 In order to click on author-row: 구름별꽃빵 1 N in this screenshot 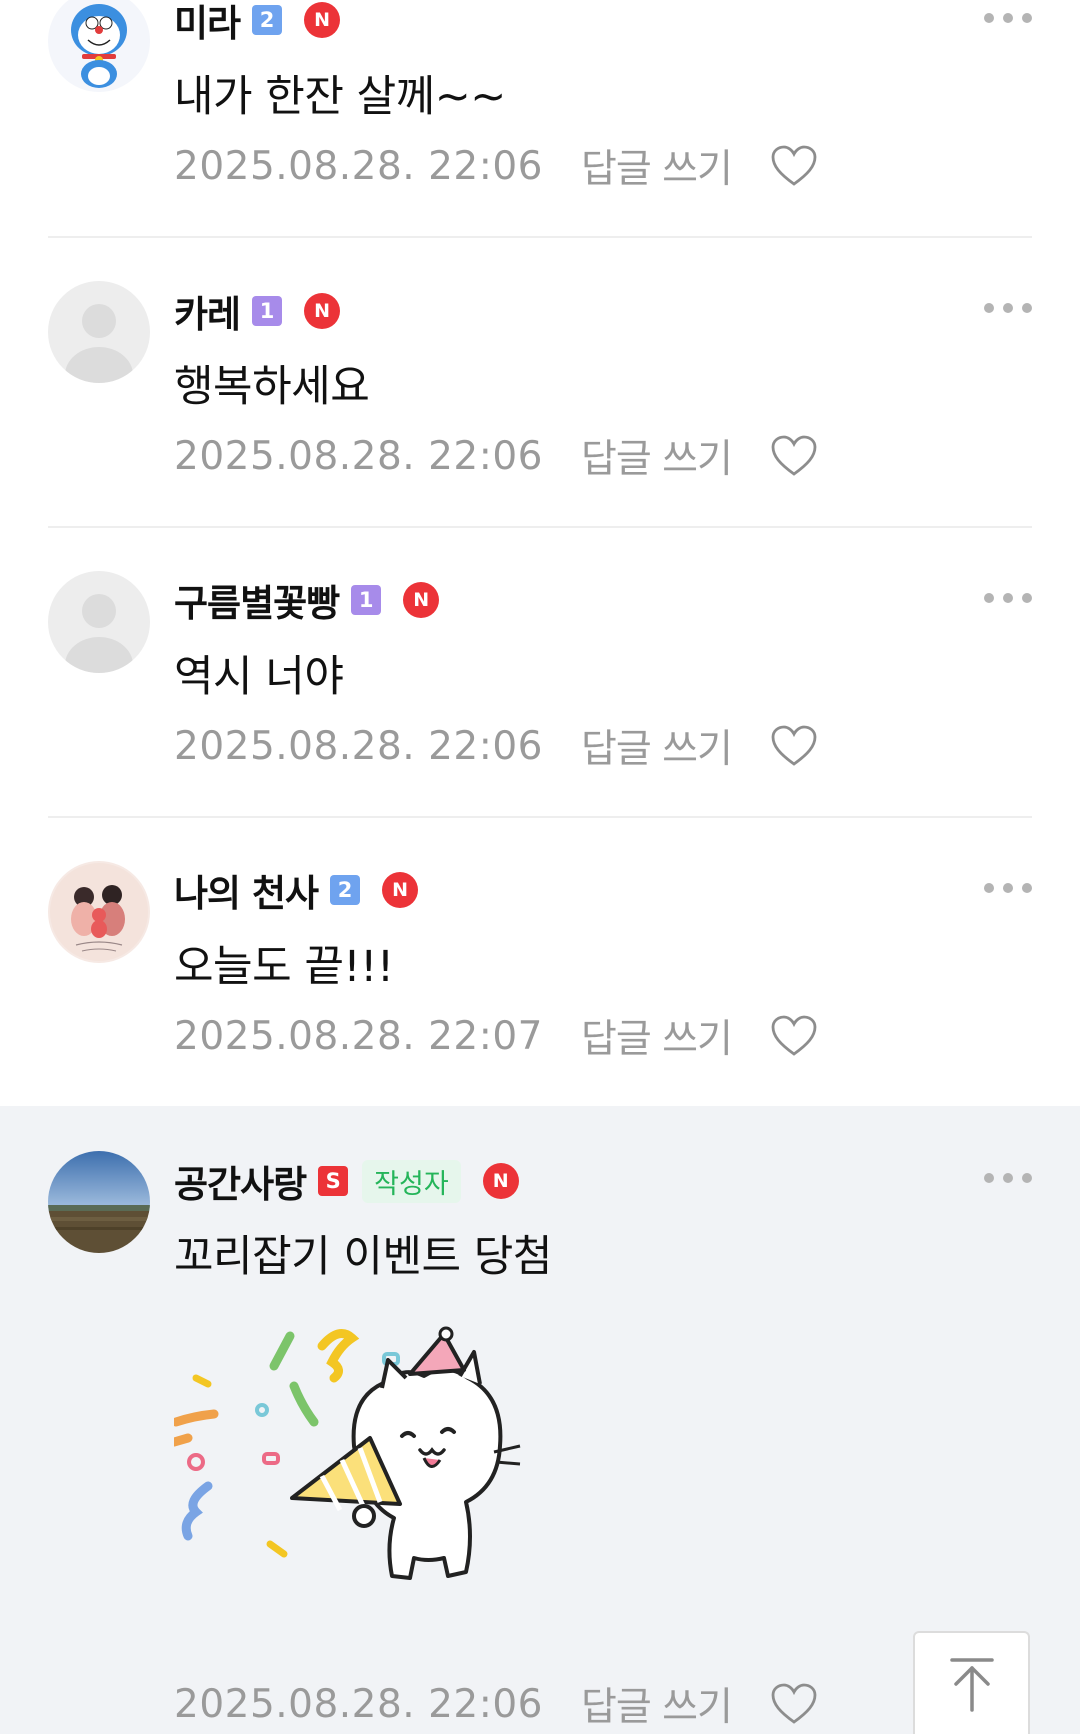, I will do `click(307, 600)`.